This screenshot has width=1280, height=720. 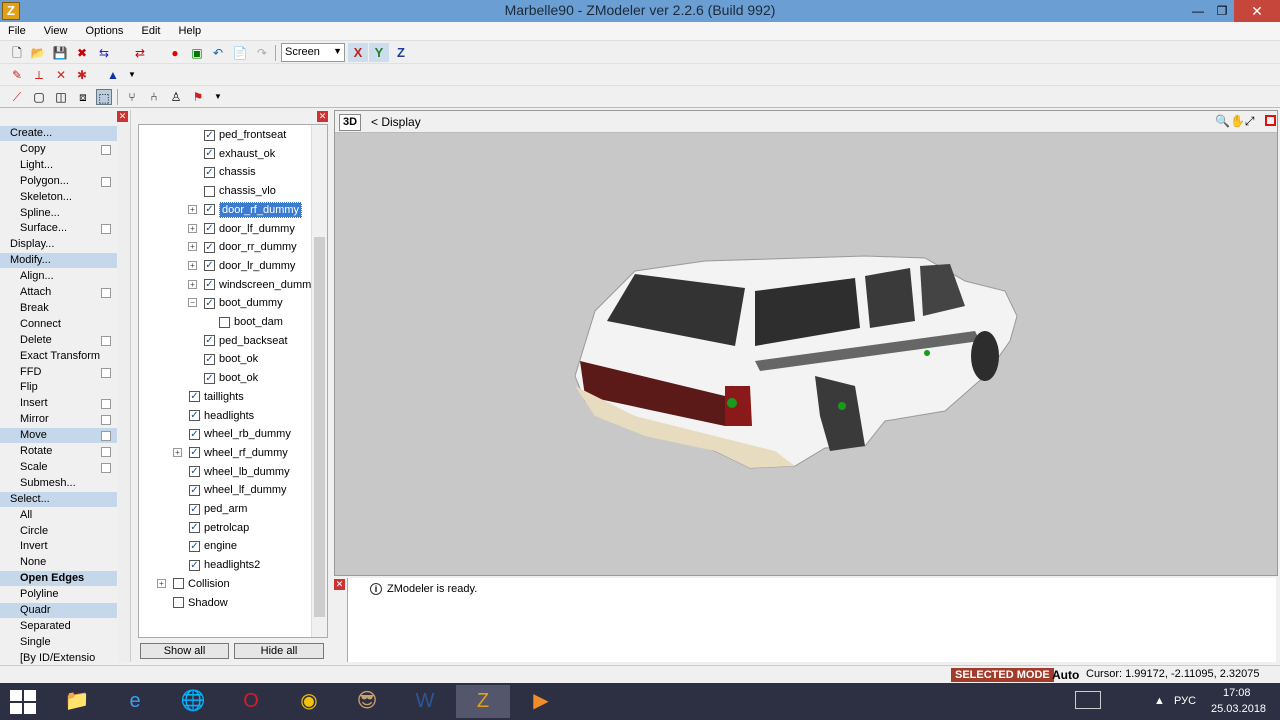 What do you see at coordinates (401, 52) in the screenshot?
I see `axis-z-button: Z` at bounding box center [401, 52].